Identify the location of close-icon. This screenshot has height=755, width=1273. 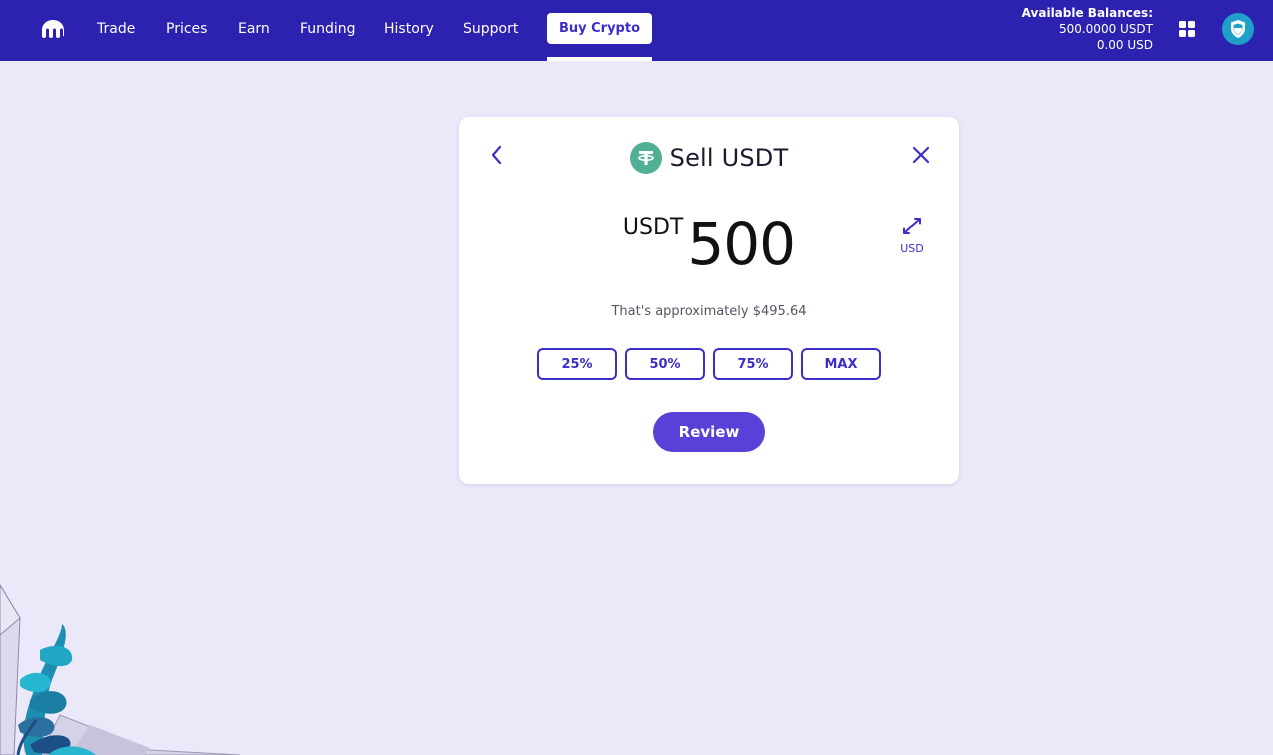
(921, 155).